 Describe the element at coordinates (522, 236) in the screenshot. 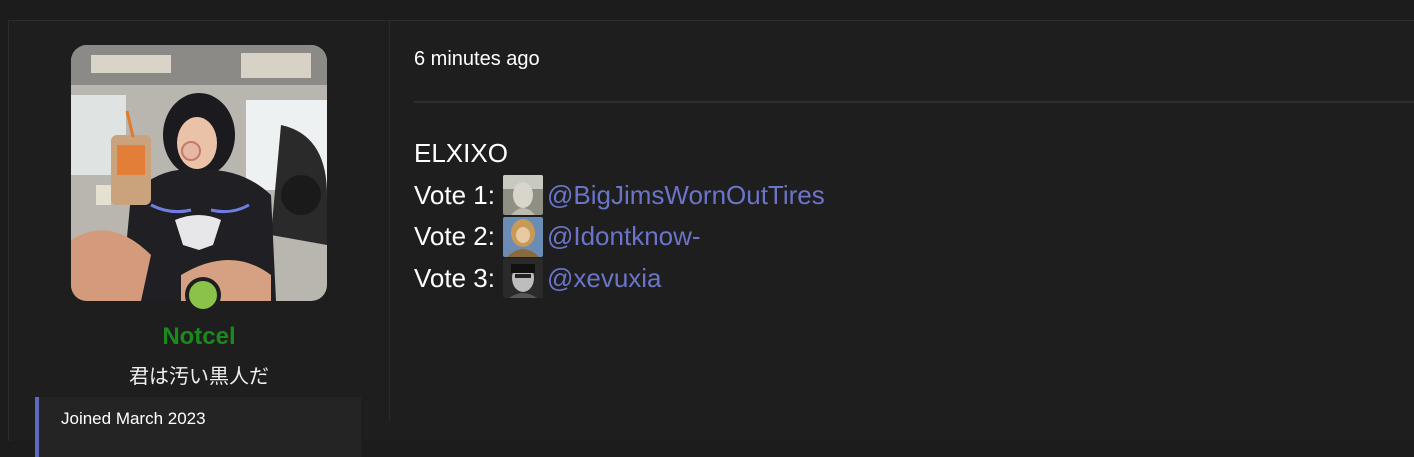

I see `mini-avatar-knight` at that location.